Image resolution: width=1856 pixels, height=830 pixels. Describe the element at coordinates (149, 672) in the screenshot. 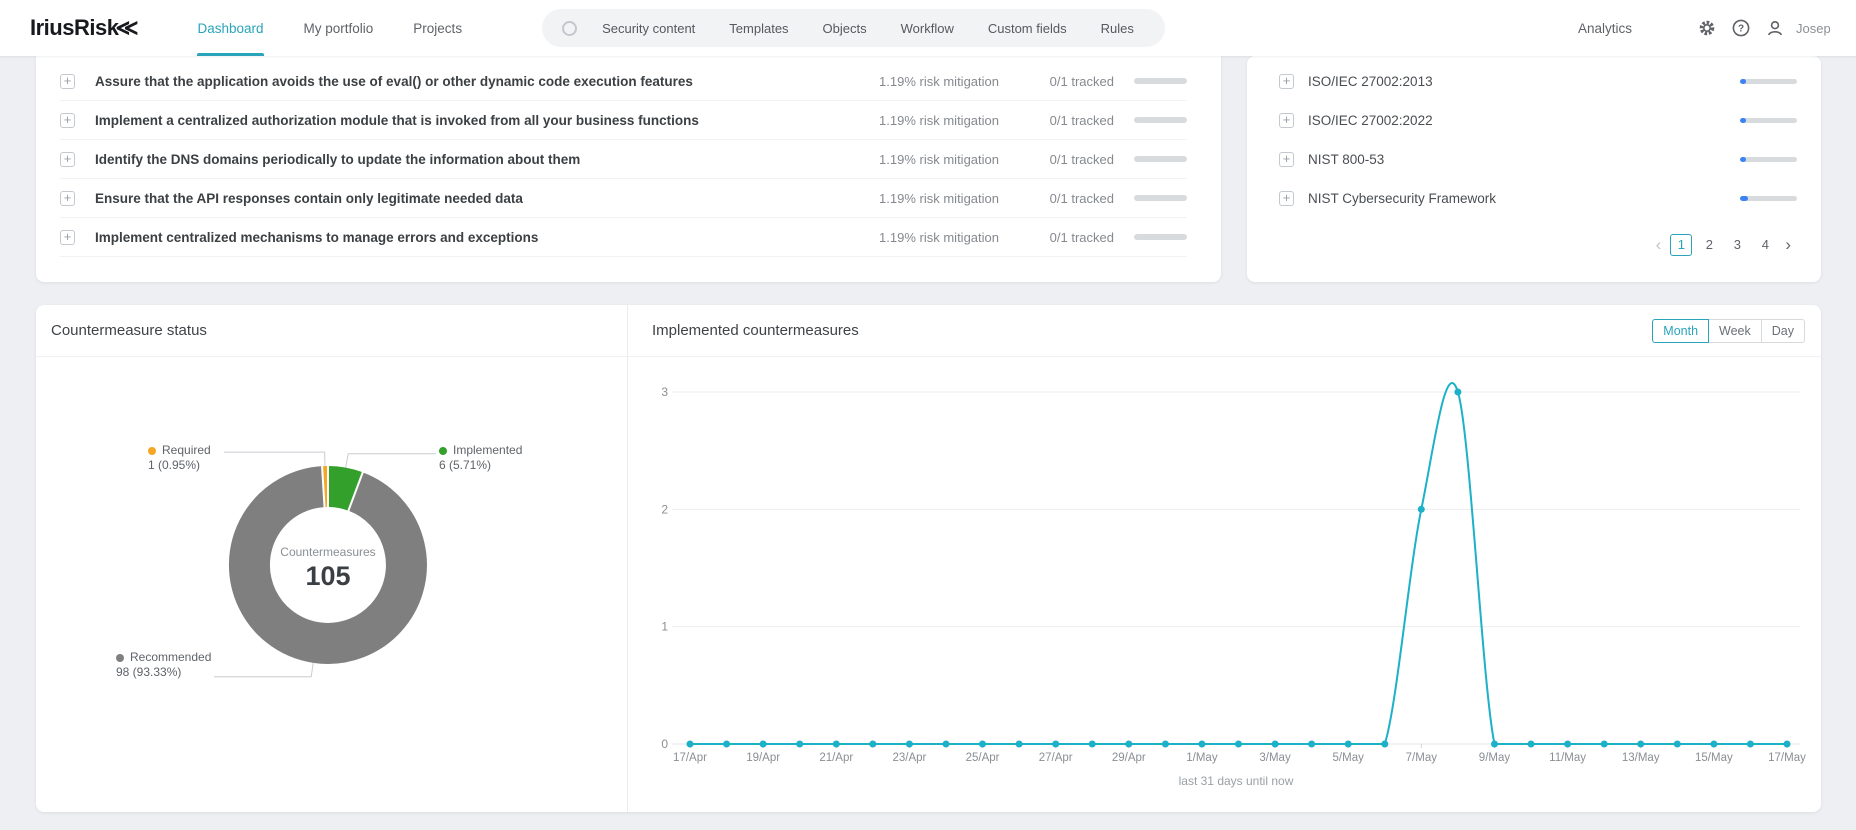

I see `legend-value: 98 (93.33%)` at that location.